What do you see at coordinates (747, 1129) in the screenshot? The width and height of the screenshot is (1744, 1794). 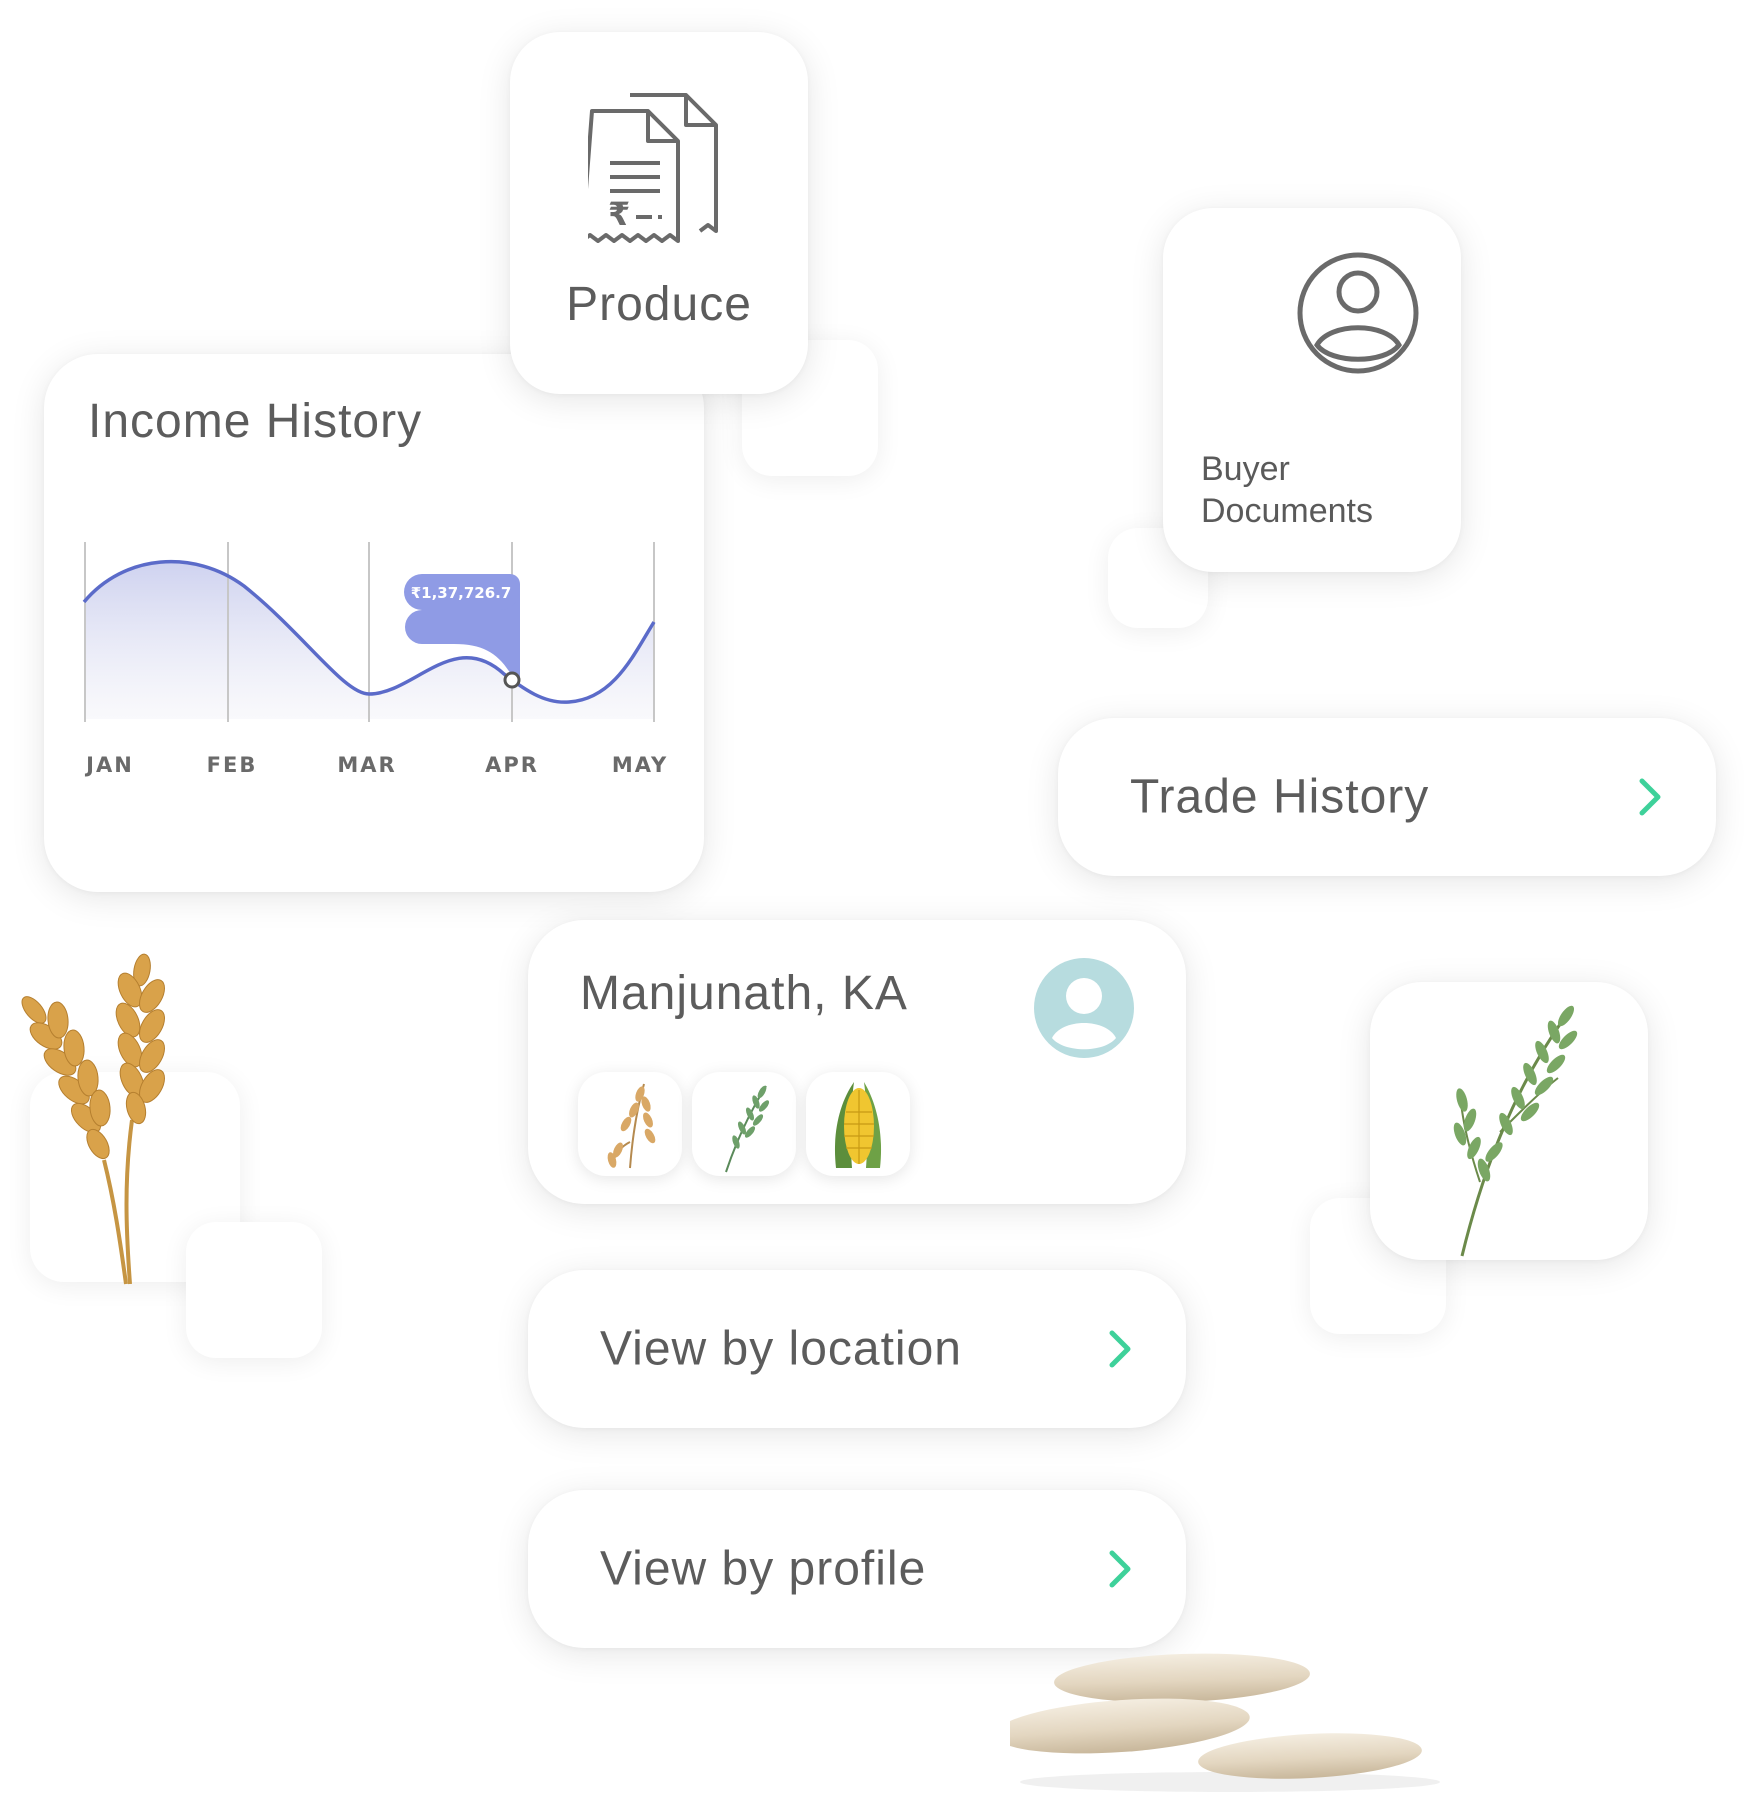 I see `rice-plant-icon` at bounding box center [747, 1129].